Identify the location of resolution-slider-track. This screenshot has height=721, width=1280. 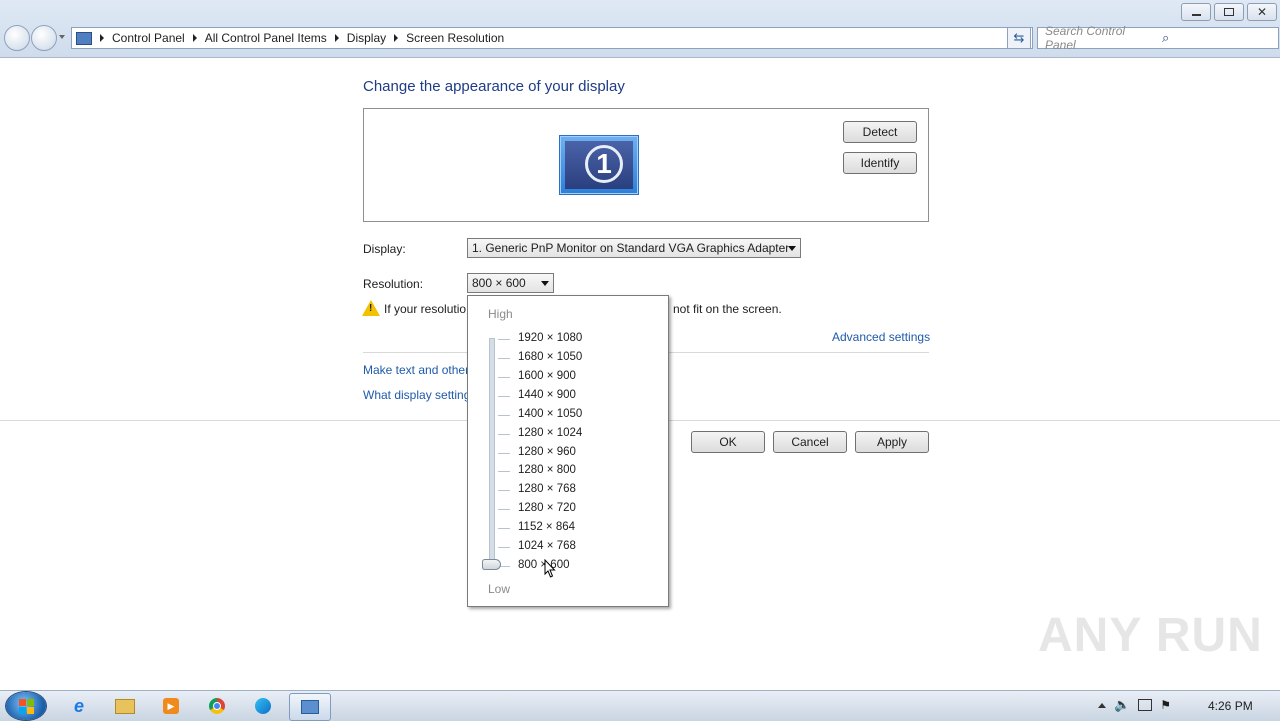
(492, 453).